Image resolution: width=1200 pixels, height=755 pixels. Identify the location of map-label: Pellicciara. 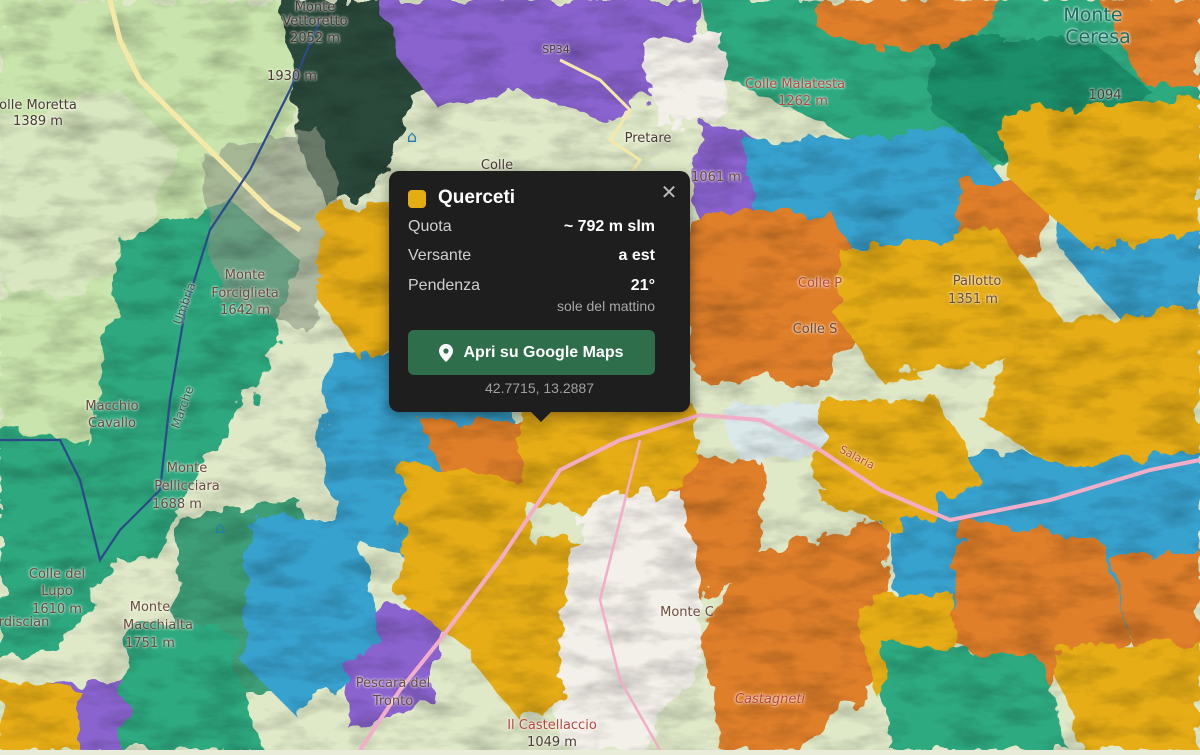
(187, 486).